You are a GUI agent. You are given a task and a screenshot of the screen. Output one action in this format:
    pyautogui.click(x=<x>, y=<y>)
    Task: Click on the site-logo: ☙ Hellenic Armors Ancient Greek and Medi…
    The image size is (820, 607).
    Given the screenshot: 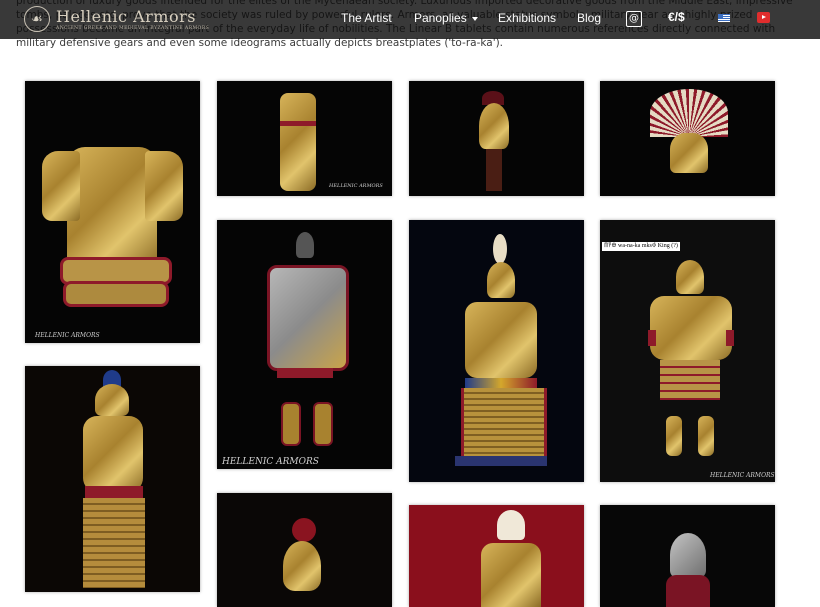 What is the action you would take?
    pyautogui.click(x=116, y=19)
    